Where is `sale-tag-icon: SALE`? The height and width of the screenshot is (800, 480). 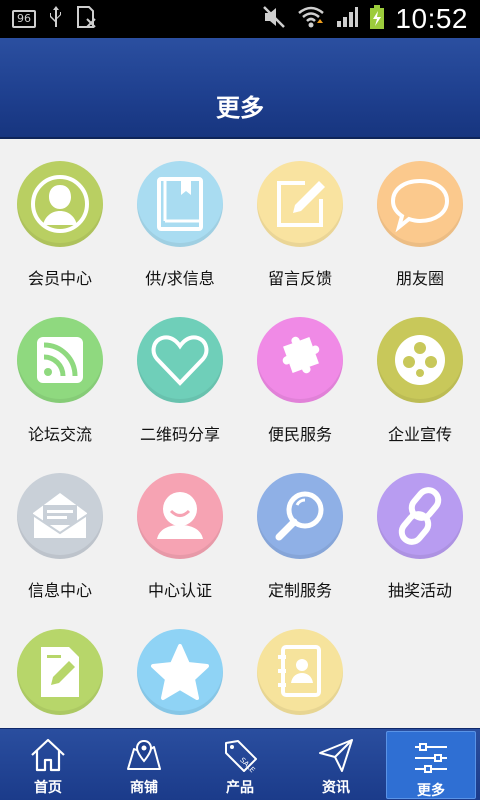
sale-tag-icon: SALE is located at coordinates (241, 757).